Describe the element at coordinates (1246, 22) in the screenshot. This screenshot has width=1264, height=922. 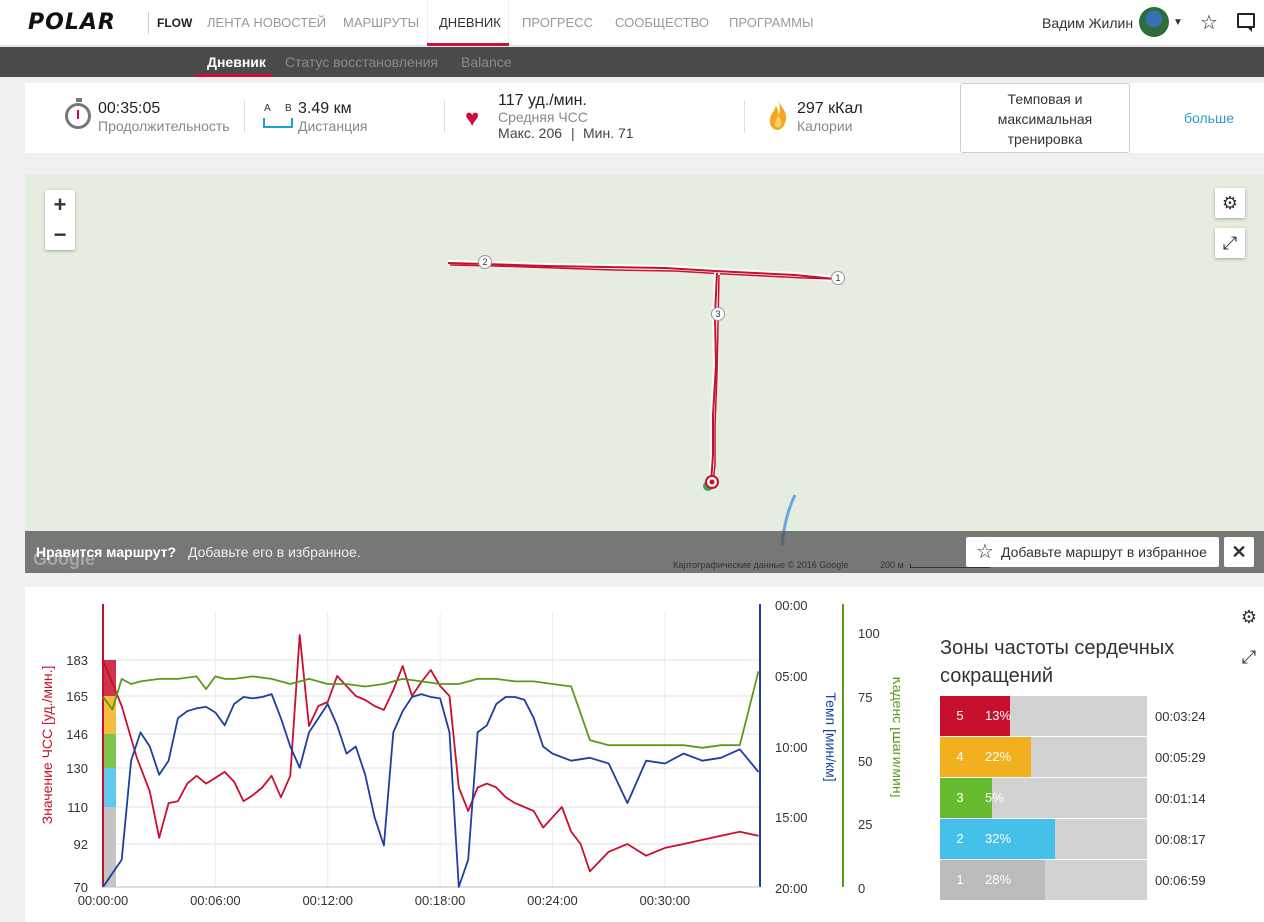
I see `message-icon` at that location.